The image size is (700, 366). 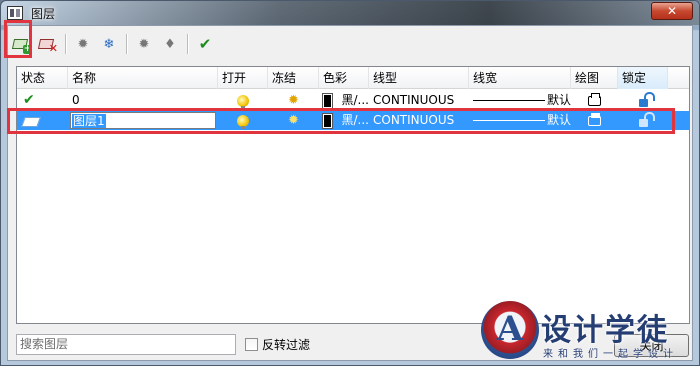 What do you see at coordinates (672, 11) in the screenshot?
I see `window-close-button: ✕` at bounding box center [672, 11].